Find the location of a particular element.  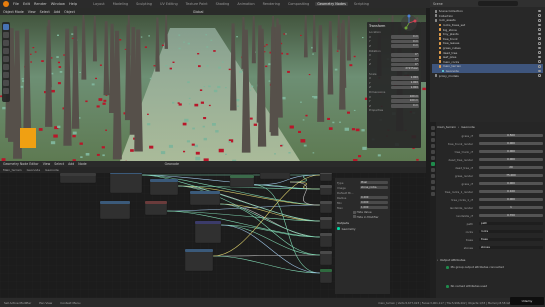

value-field: 0.100 is located at coordinates (511, 191).